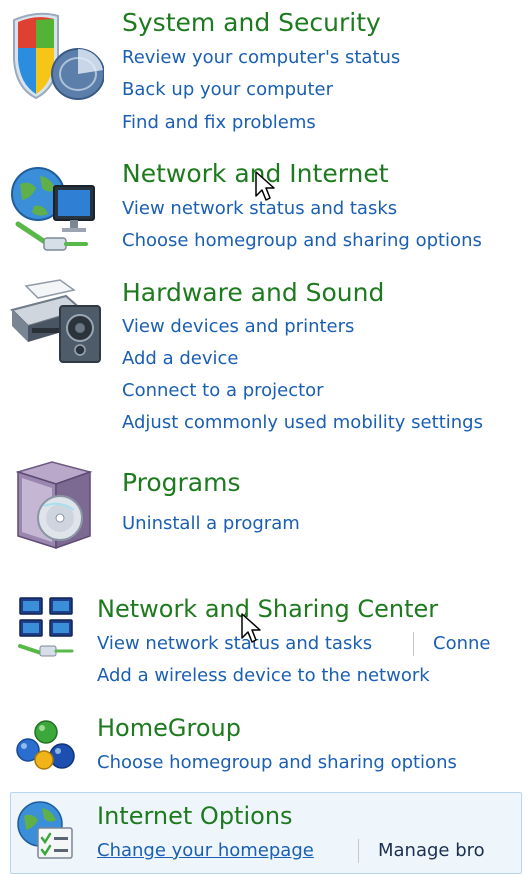 The image size is (529, 875). Describe the element at coordinates (255, 174) in the screenshot. I see `category-title-network-internet: Network and Internet` at that location.